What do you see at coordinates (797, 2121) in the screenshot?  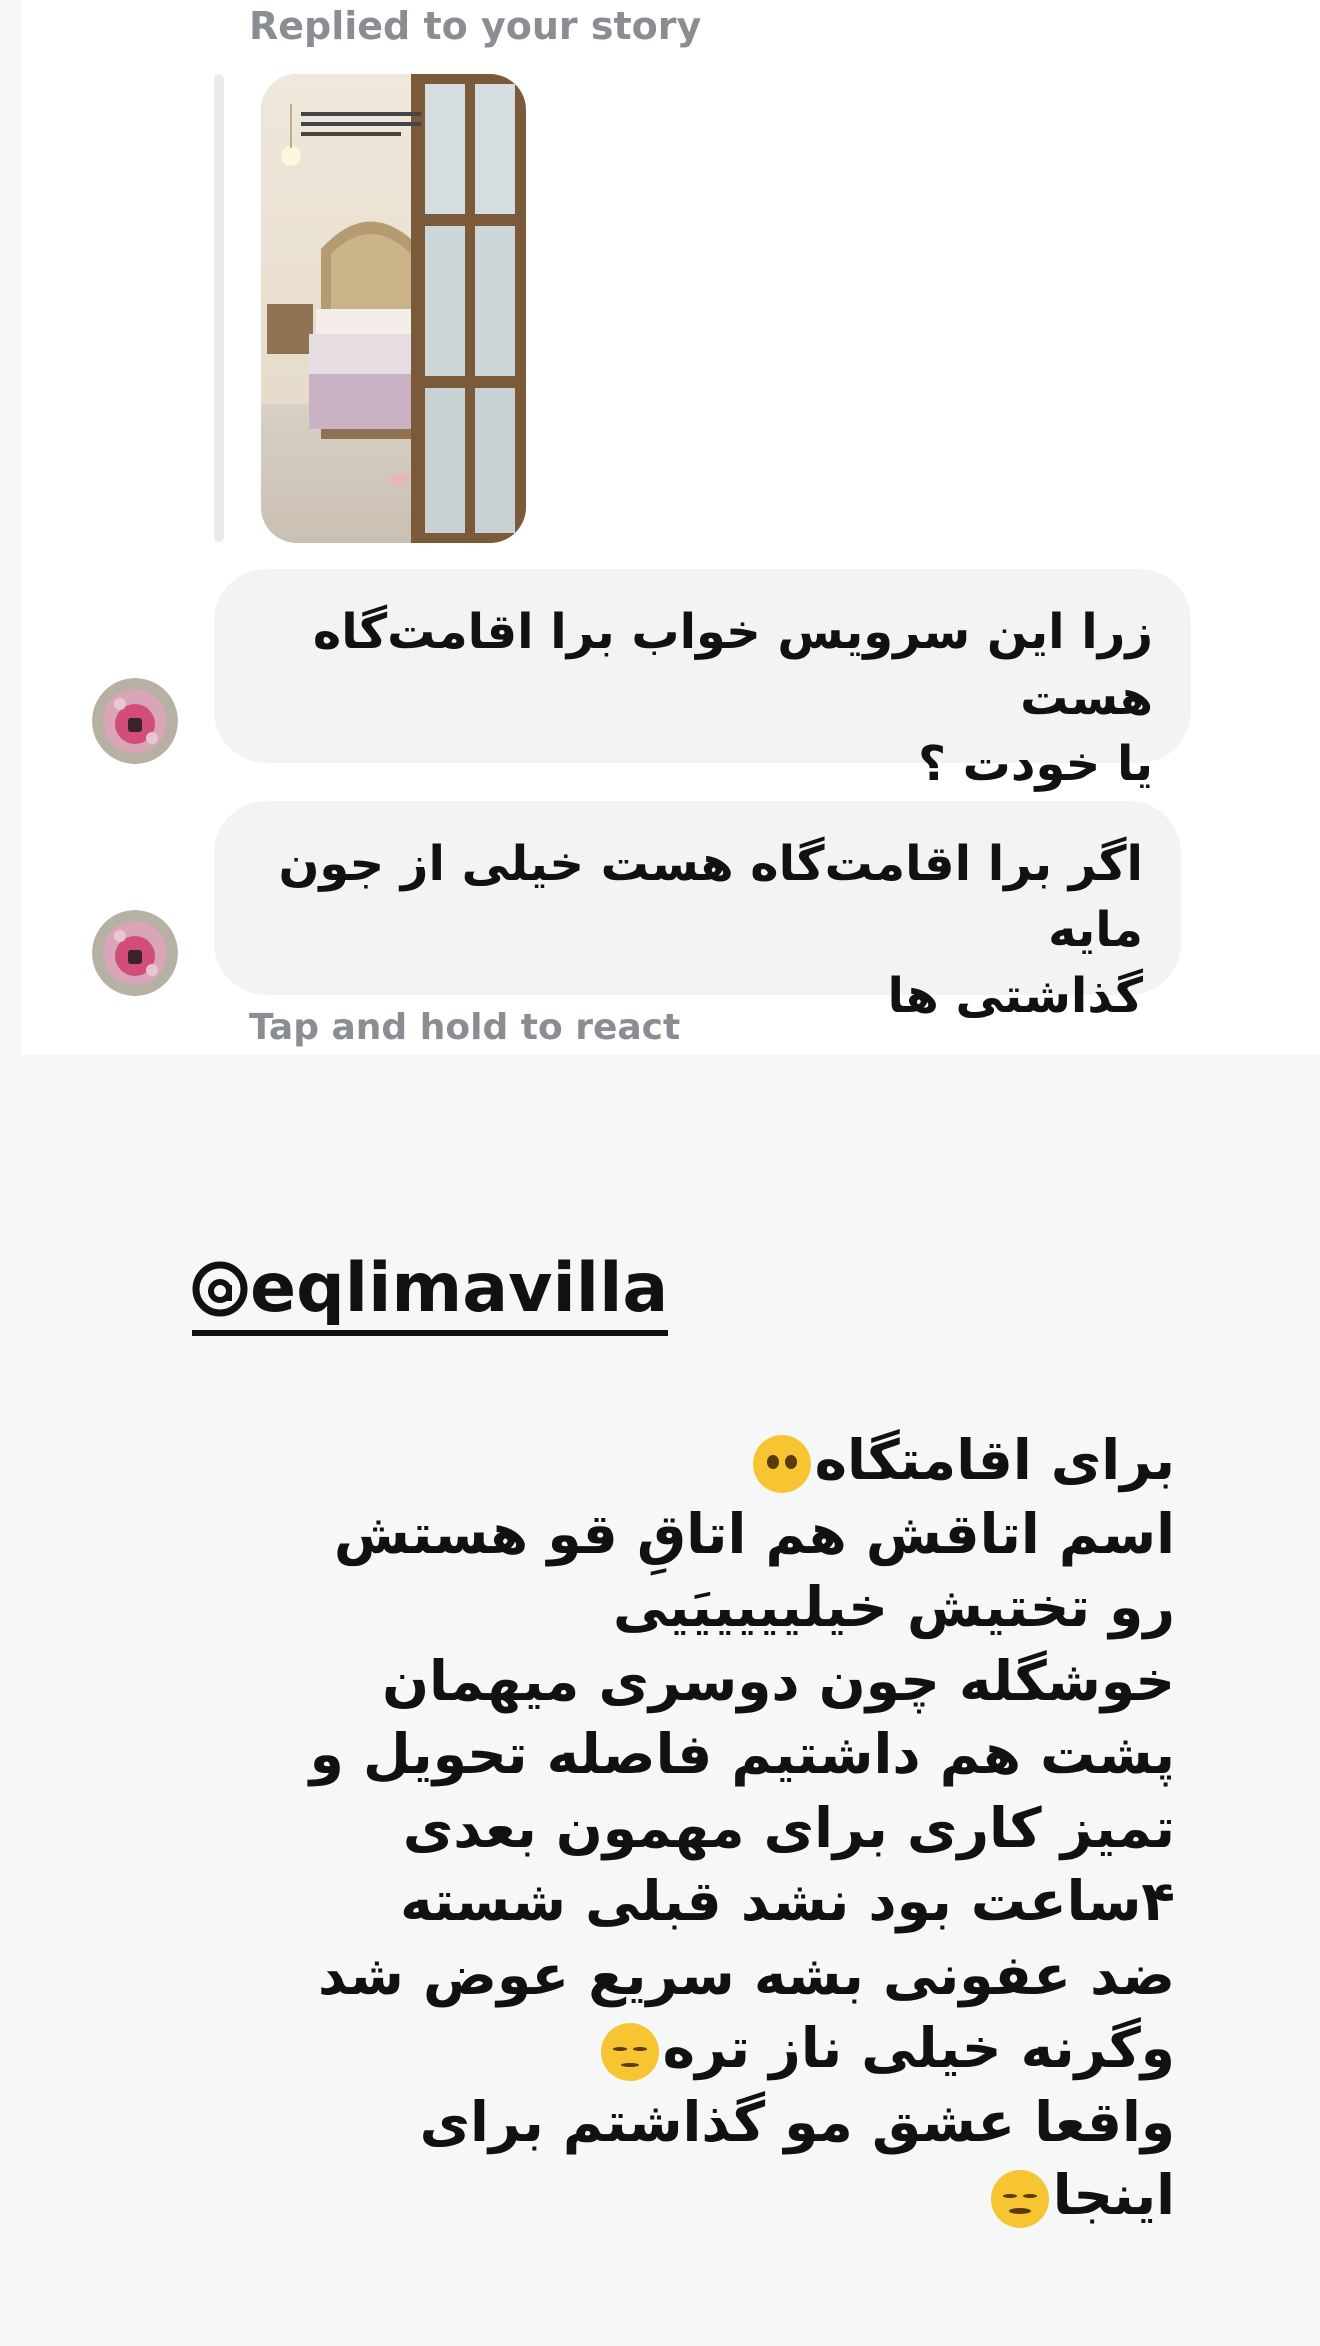 I see `caption-line: واقعا عشق مو گذاشتم برای` at bounding box center [797, 2121].